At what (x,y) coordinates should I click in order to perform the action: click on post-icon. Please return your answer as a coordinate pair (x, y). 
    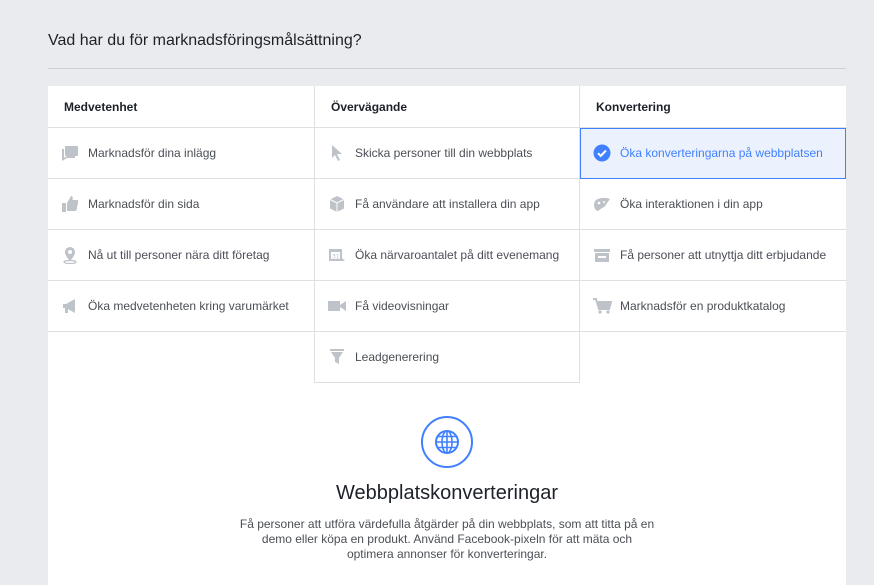
    Looking at the image, I should click on (70, 153).